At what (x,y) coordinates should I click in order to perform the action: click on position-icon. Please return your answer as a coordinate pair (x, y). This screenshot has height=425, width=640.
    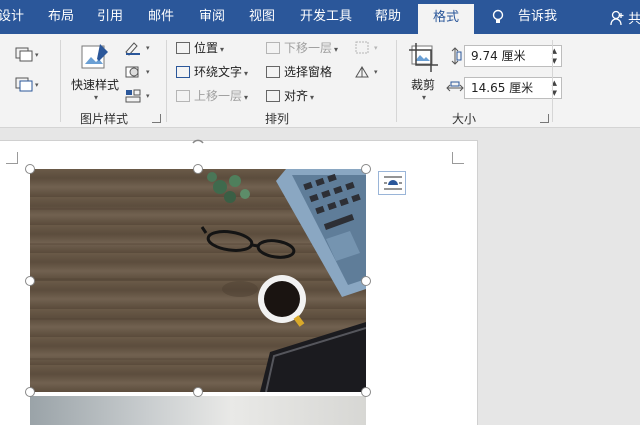
    Looking at the image, I should click on (183, 47).